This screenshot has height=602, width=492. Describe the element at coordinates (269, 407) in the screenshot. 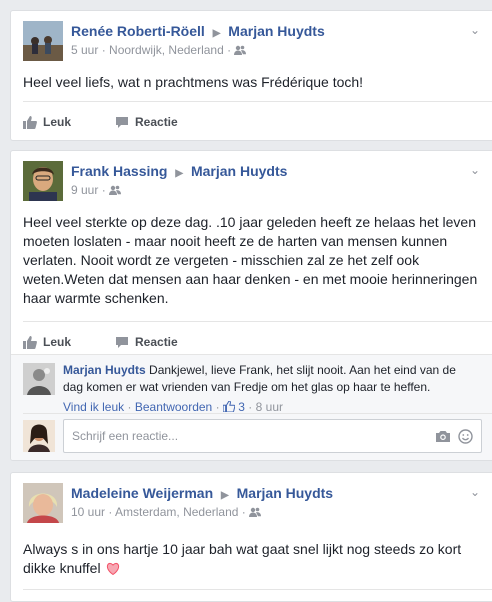

I see `reply-time: 8 uur` at that location.